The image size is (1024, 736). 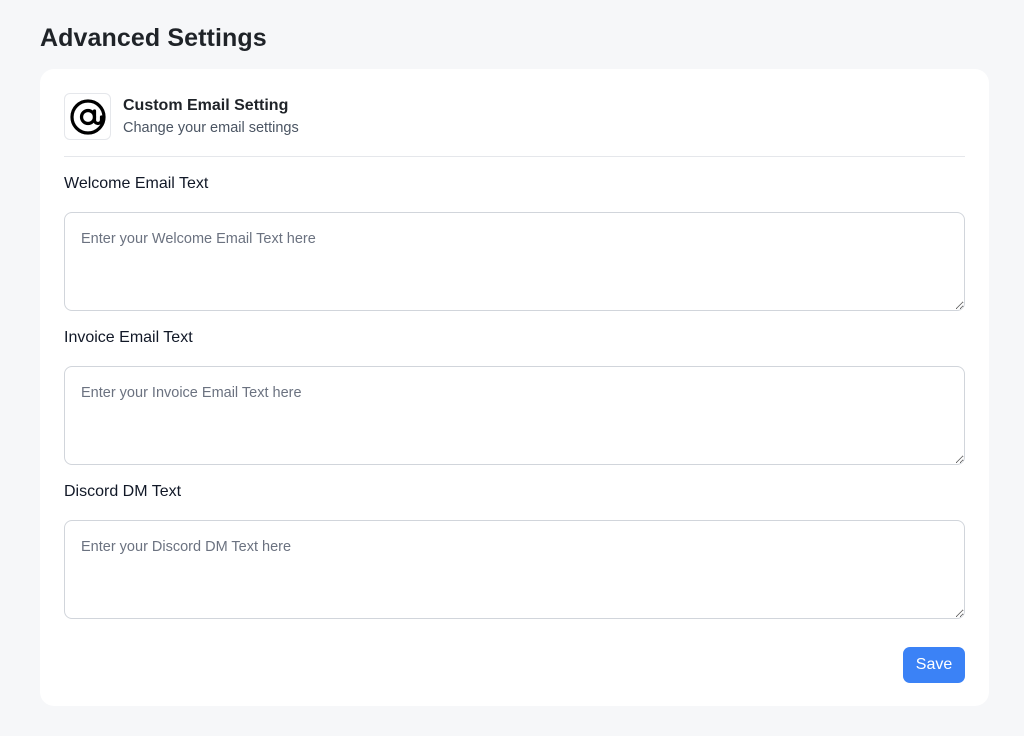 I want to click on welcome-email-label: Welcome Email Text, so click(x=136, y=183).